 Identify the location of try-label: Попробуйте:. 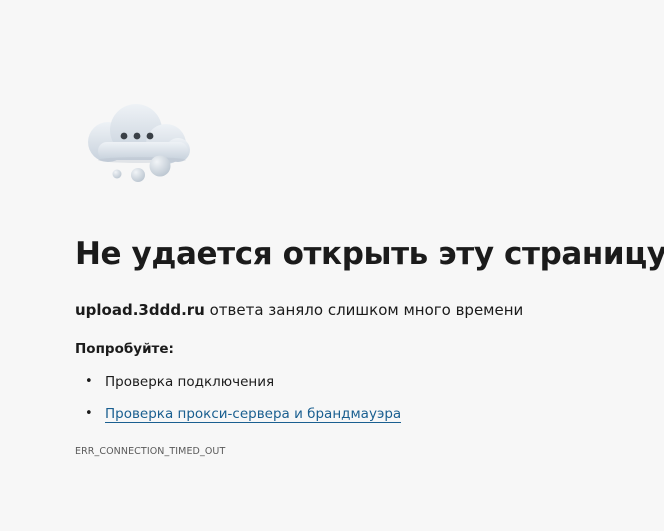
(124, 349).